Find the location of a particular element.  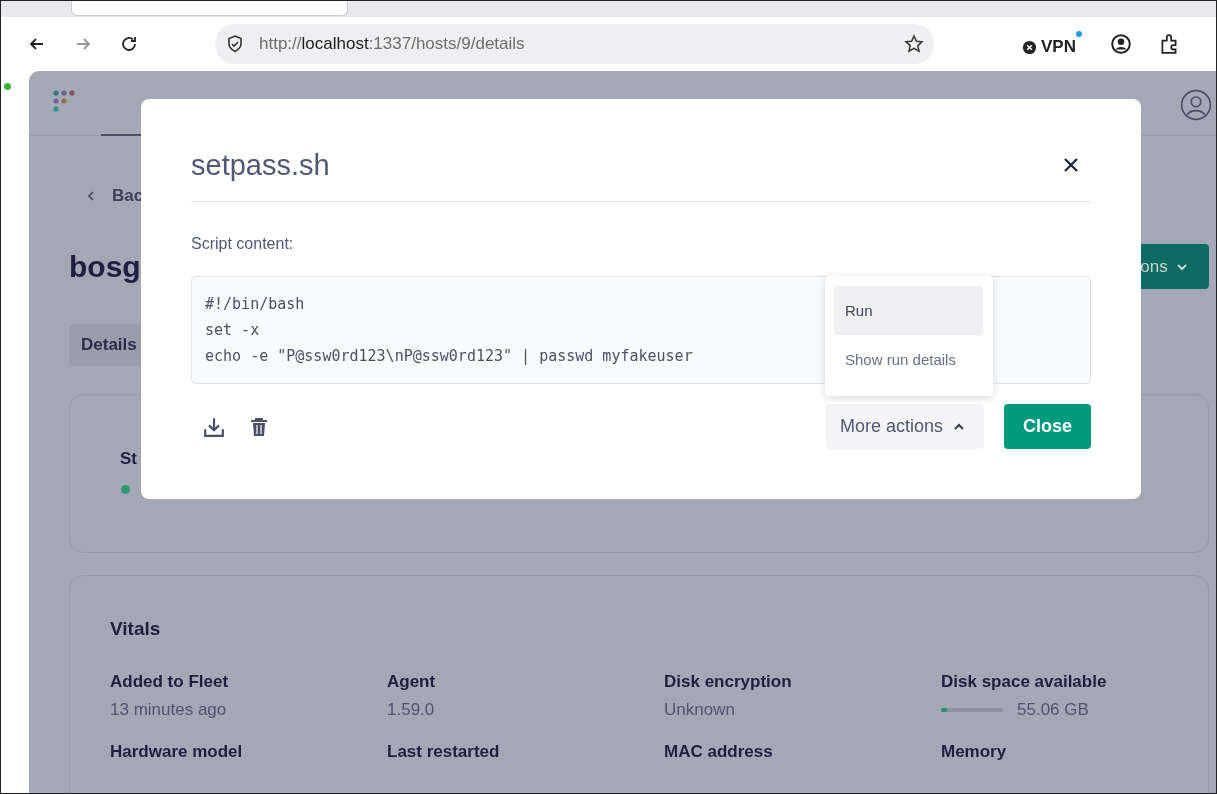

profile-icon is located at coordinates (1121, 44).